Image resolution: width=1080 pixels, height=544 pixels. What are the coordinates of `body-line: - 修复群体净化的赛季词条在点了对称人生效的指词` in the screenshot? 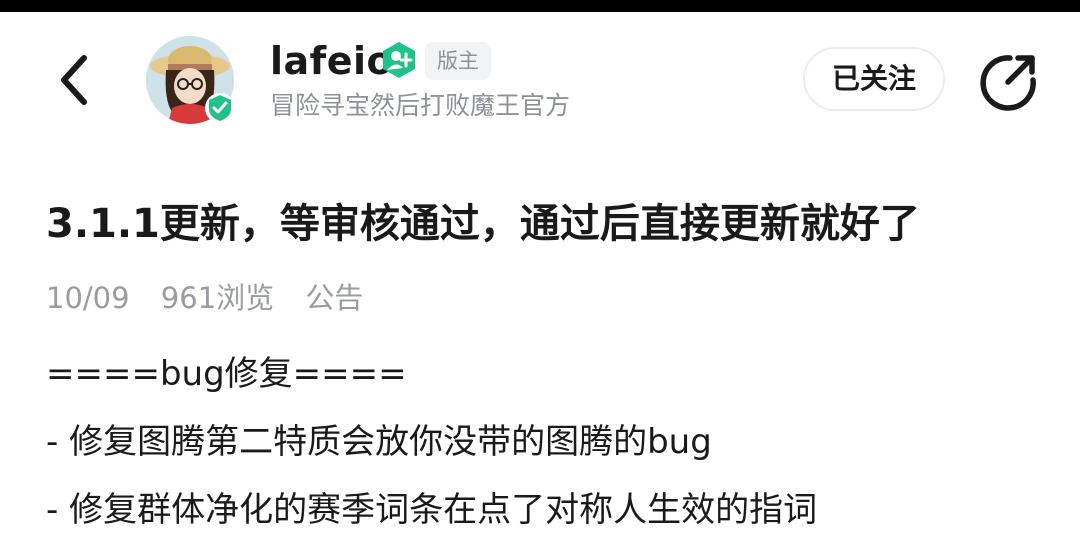 It's located at (432, 510).